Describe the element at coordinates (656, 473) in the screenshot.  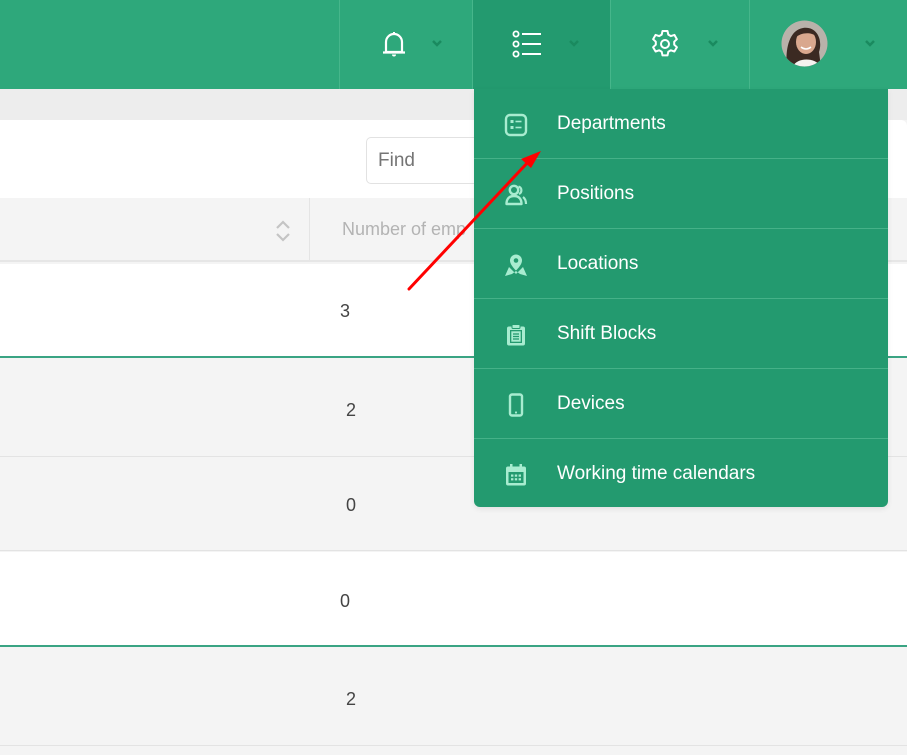
I see `menu-item-label: Working time calendars` at that location.